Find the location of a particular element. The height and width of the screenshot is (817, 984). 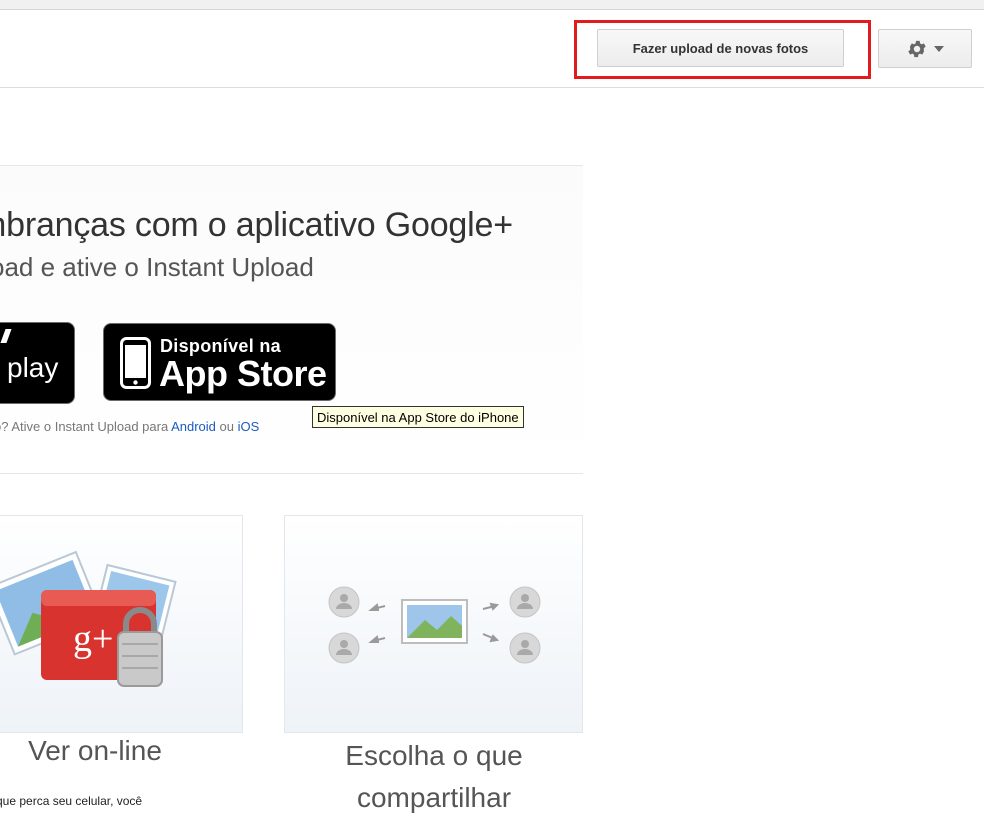

google-play-label: play is located at coordinates (33, 367).